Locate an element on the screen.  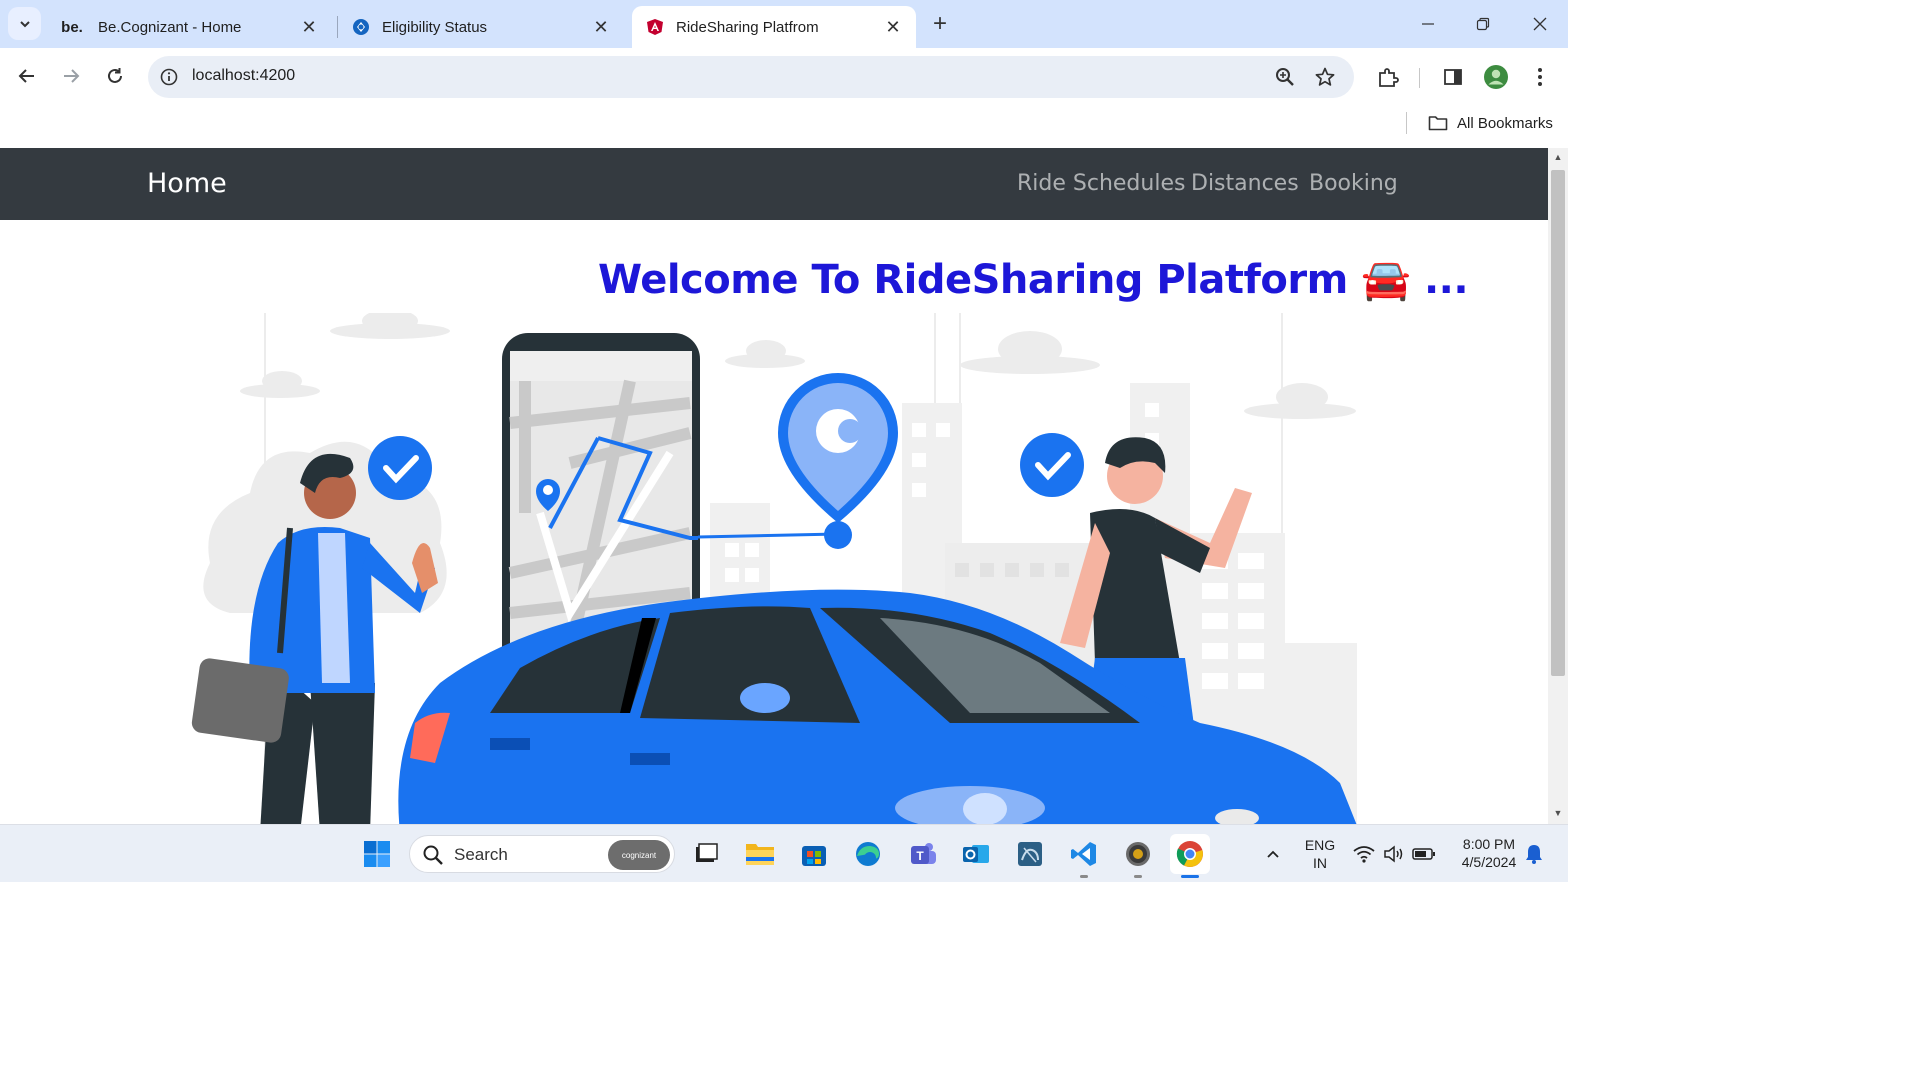
scrollbar-thumb is located at coordinates (1558, 423).